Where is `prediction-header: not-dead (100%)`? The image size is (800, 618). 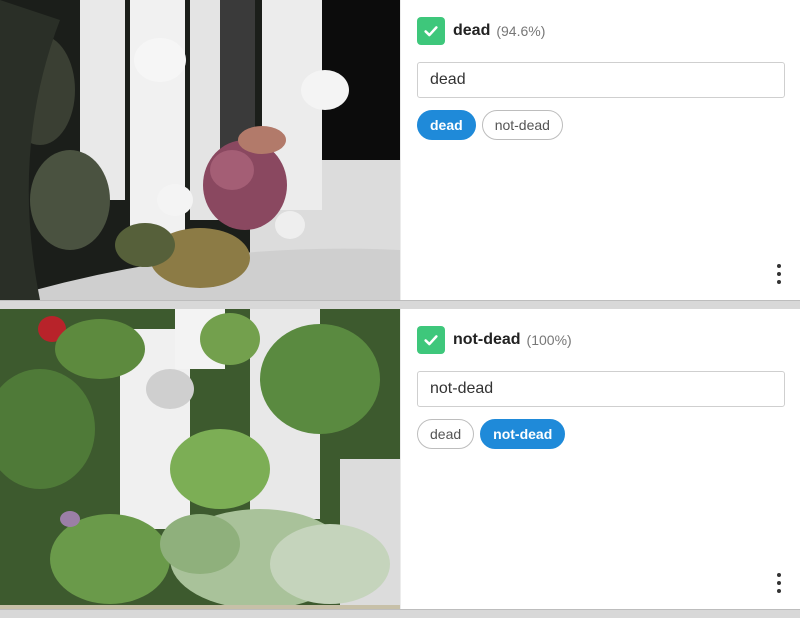
prediction-header: not-dead (100%) is located at coordinates (601, 340).